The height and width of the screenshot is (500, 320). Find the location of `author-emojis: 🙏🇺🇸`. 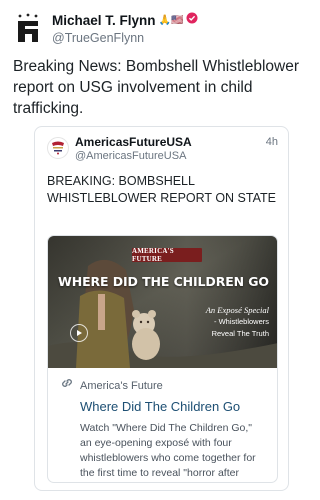

author-emojis: 🙏🇺🇸 is located at coordinates (171, 20).